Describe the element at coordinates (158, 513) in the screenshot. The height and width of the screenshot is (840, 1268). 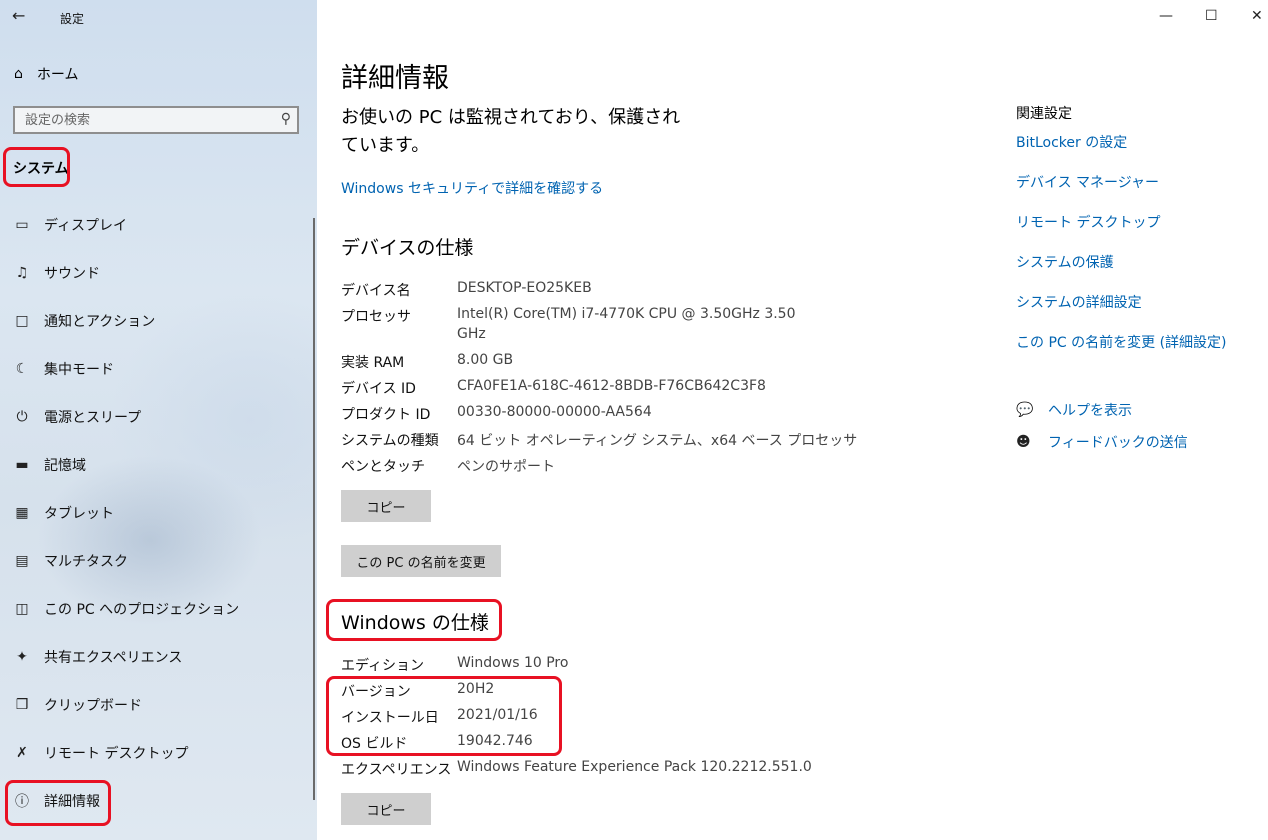
I see `sidebar-item-tablet: ▦ タブレット` at that location.